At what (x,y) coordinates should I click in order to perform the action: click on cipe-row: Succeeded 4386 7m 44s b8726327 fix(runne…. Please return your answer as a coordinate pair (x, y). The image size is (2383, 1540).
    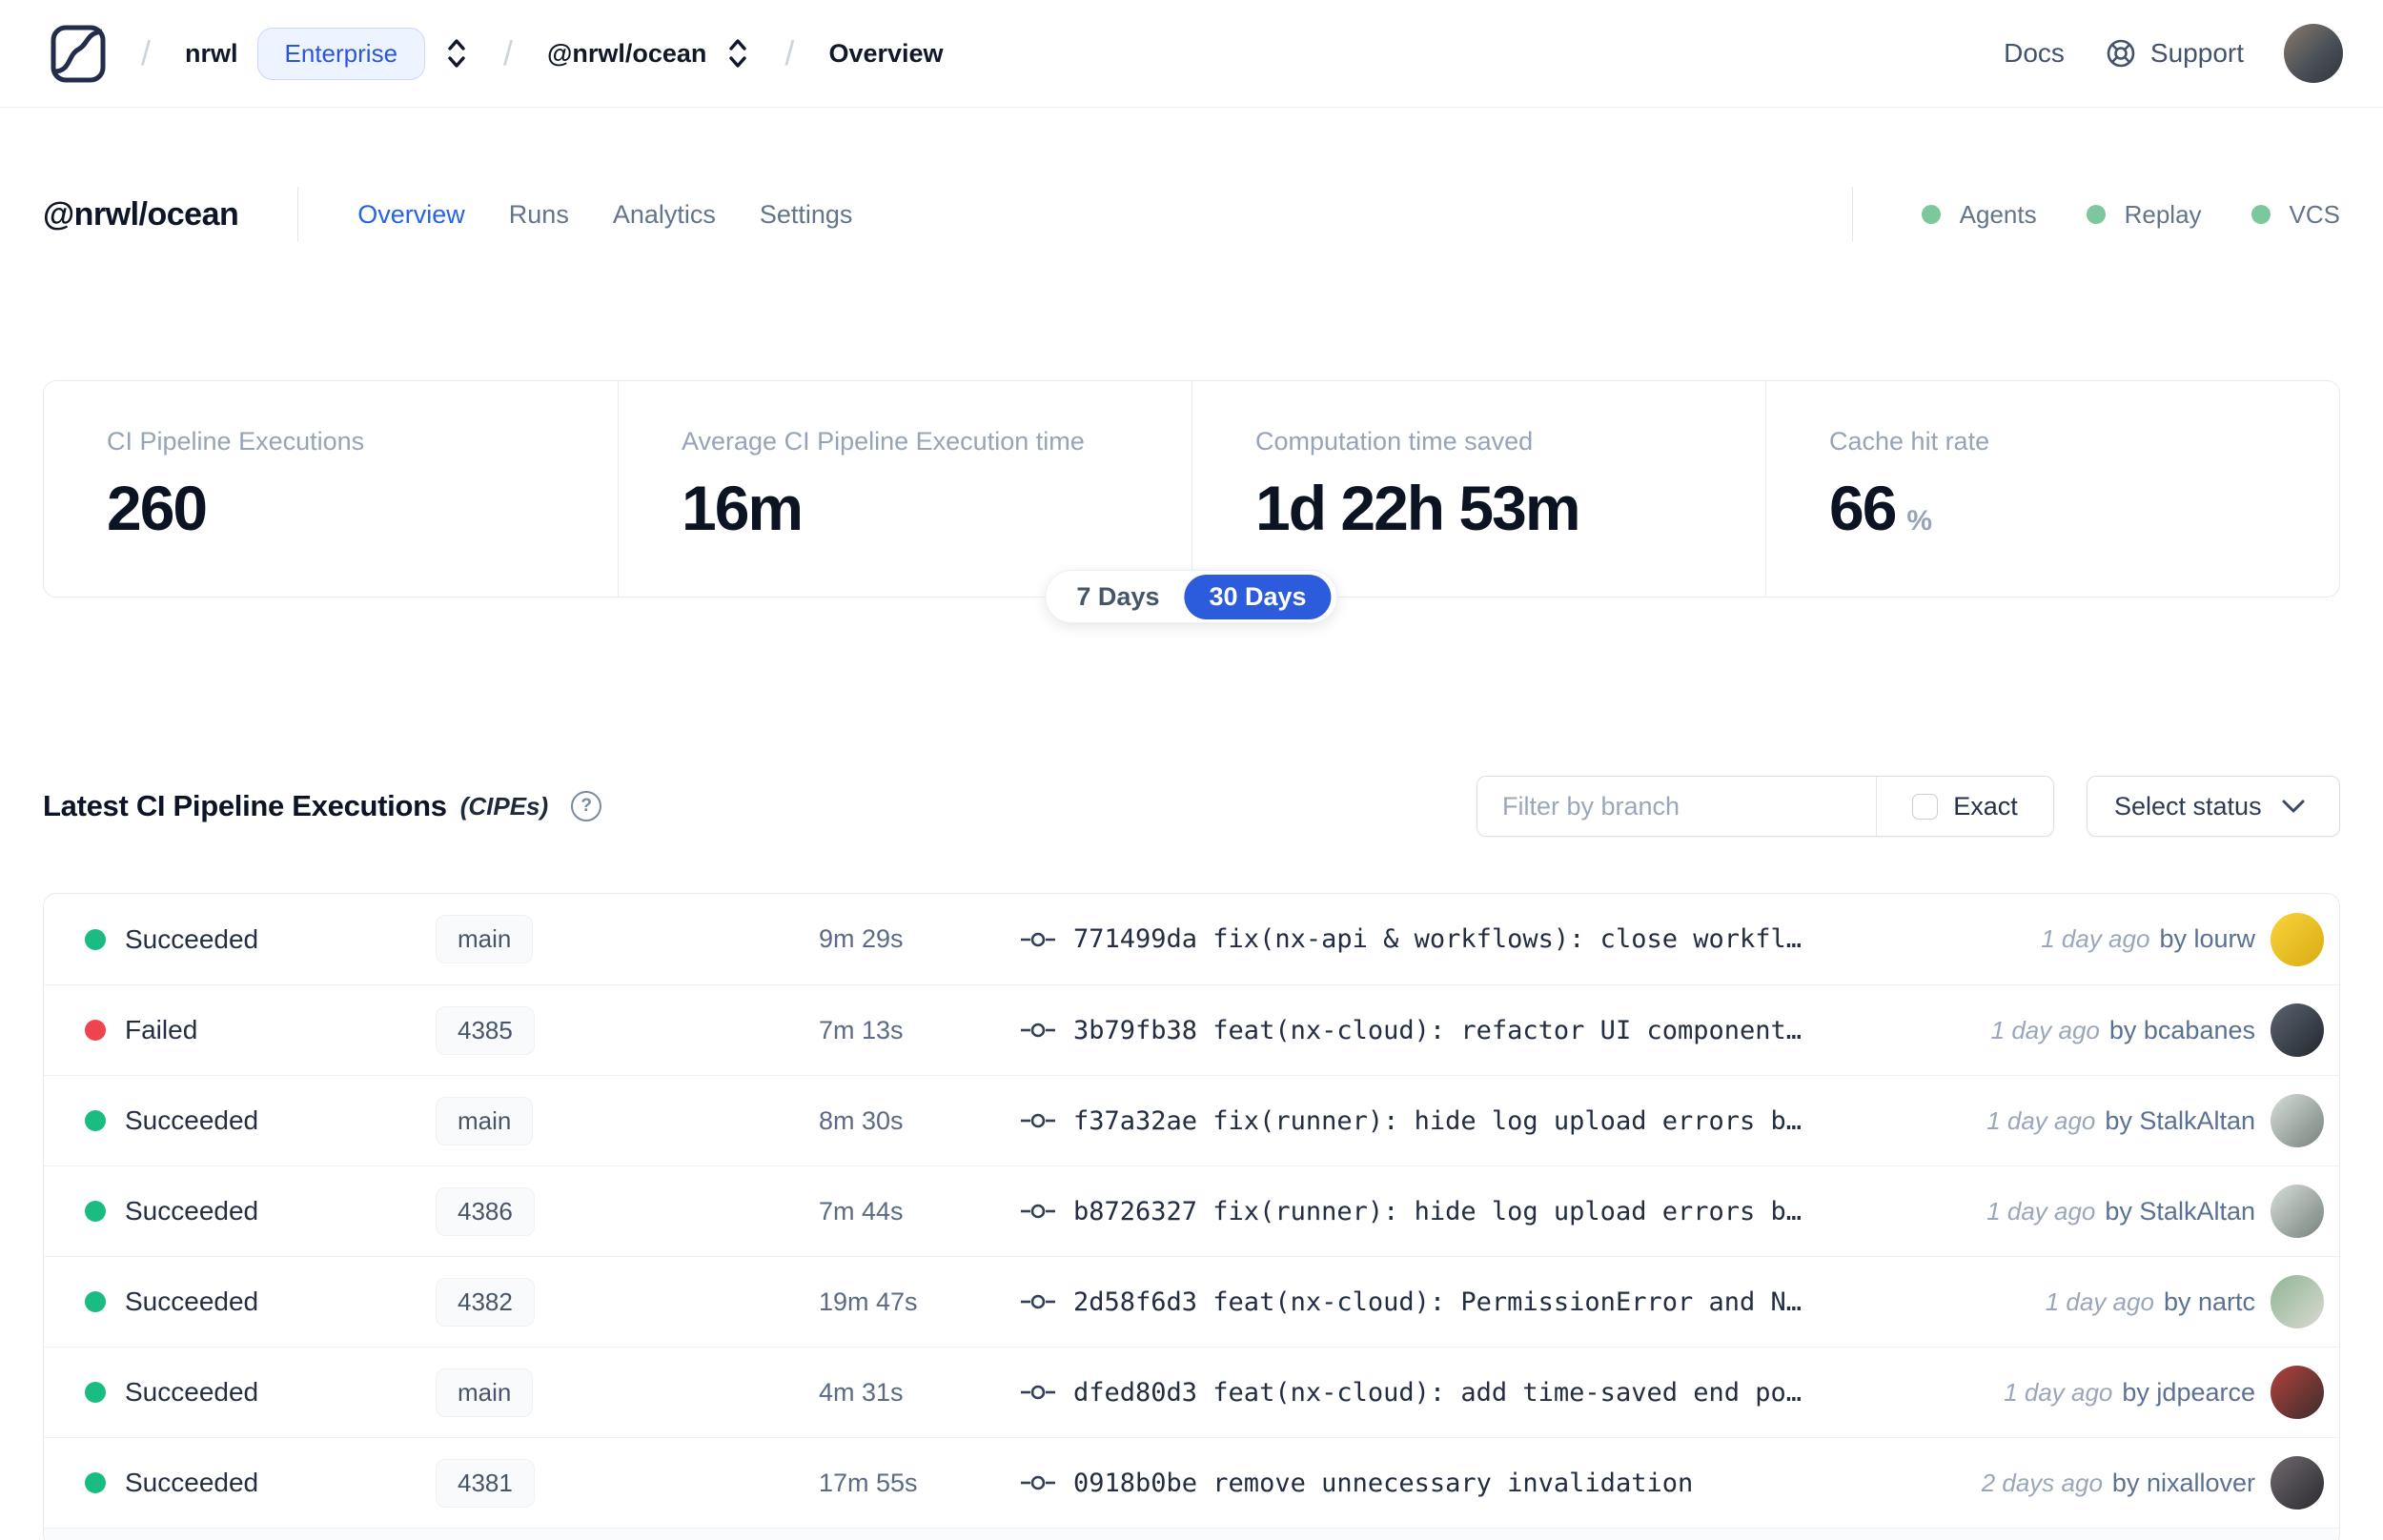
    Looking at the image, I should click on (1191, 1210).